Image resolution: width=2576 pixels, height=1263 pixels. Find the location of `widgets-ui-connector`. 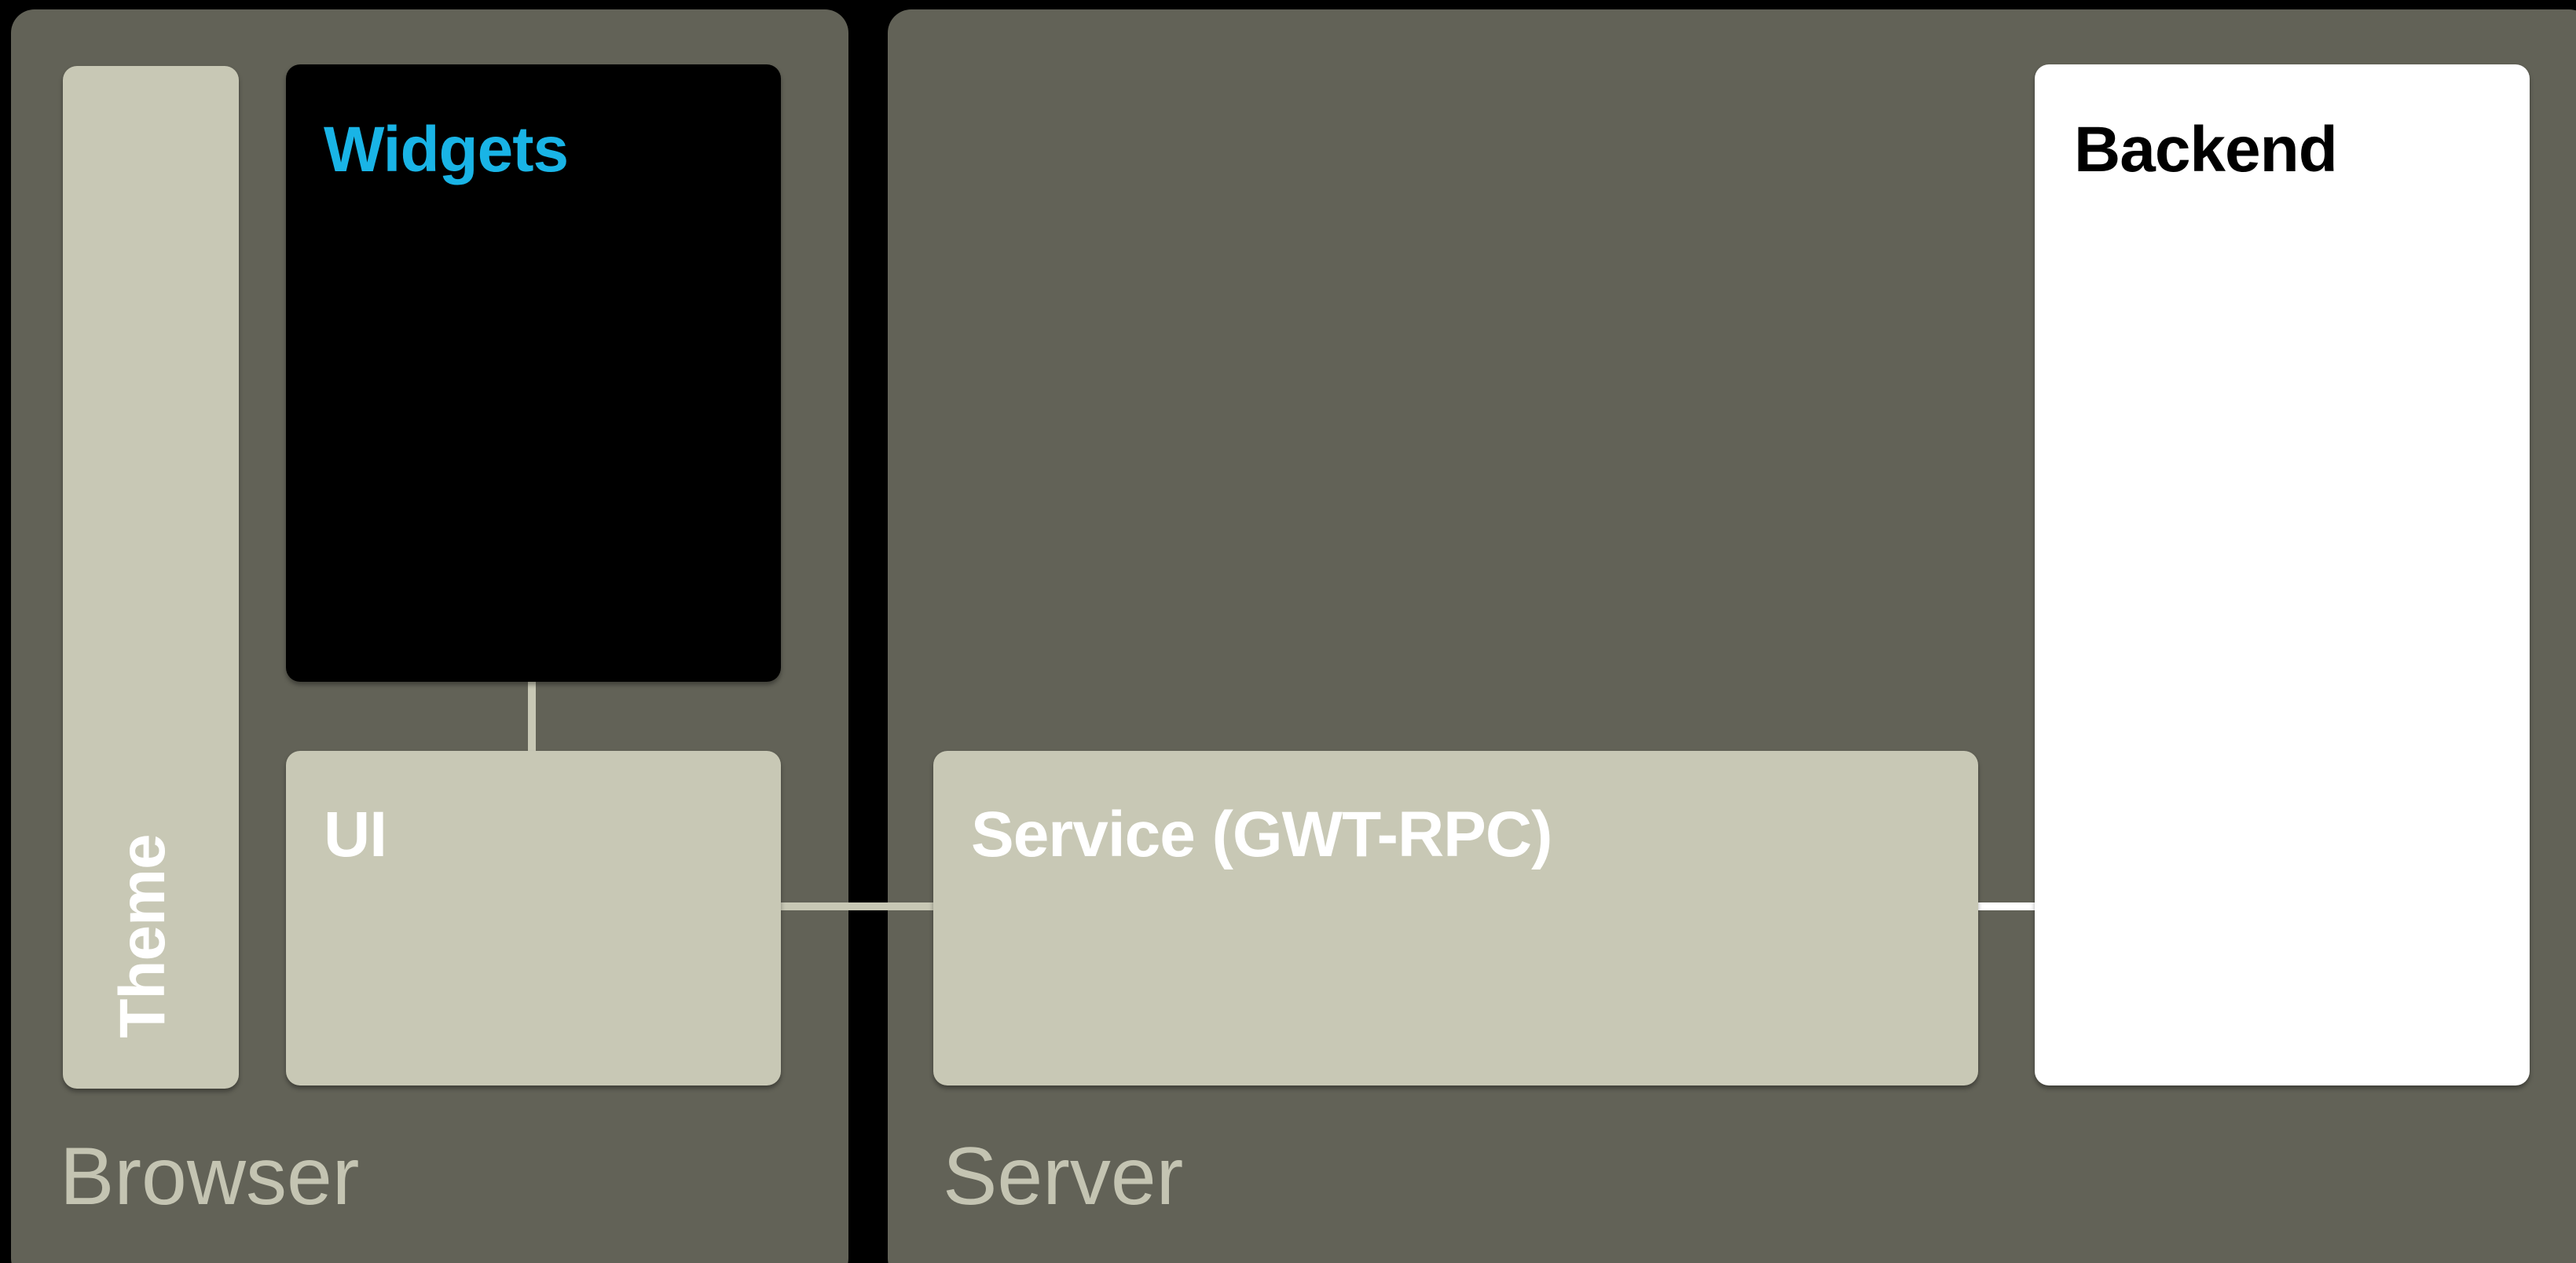

widgets-ui-connector is located at coordinates (532, 716).